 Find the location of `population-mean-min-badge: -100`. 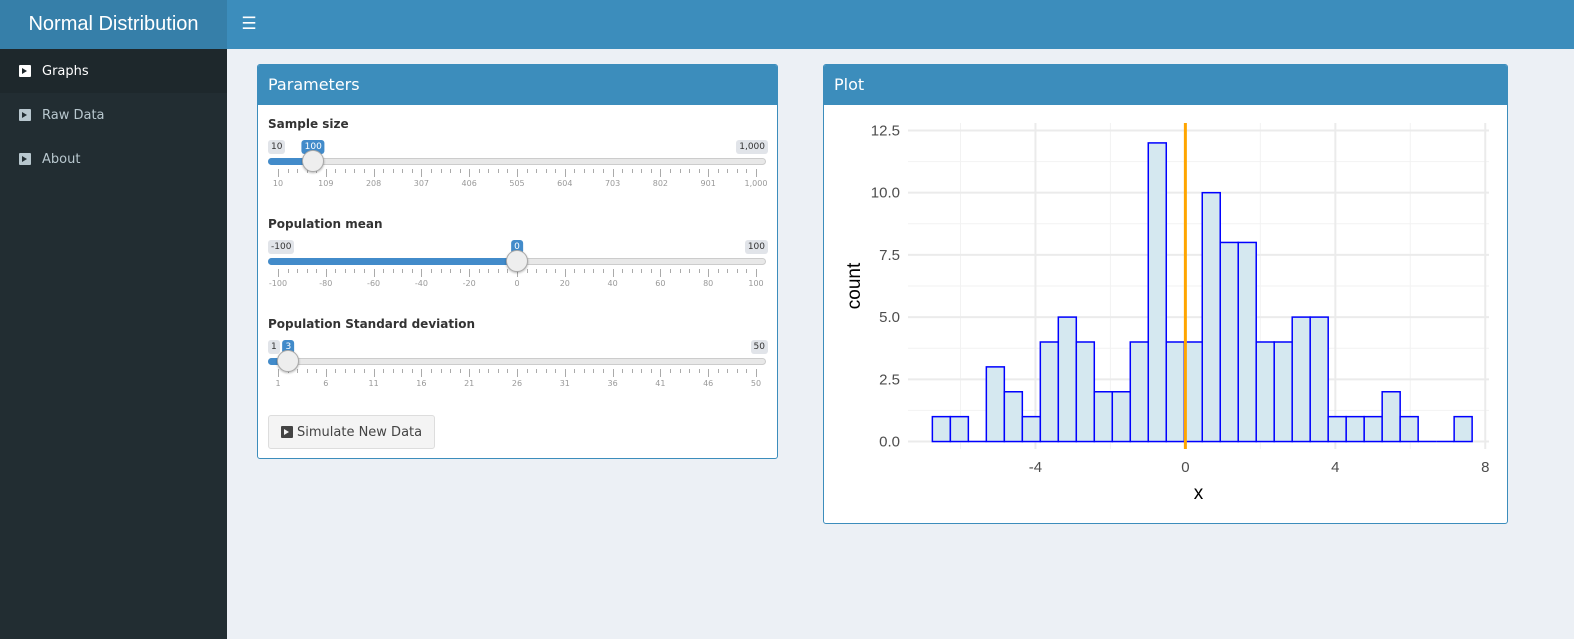

population-mean-min-badge: -100 is located at coordinates (281, 247).